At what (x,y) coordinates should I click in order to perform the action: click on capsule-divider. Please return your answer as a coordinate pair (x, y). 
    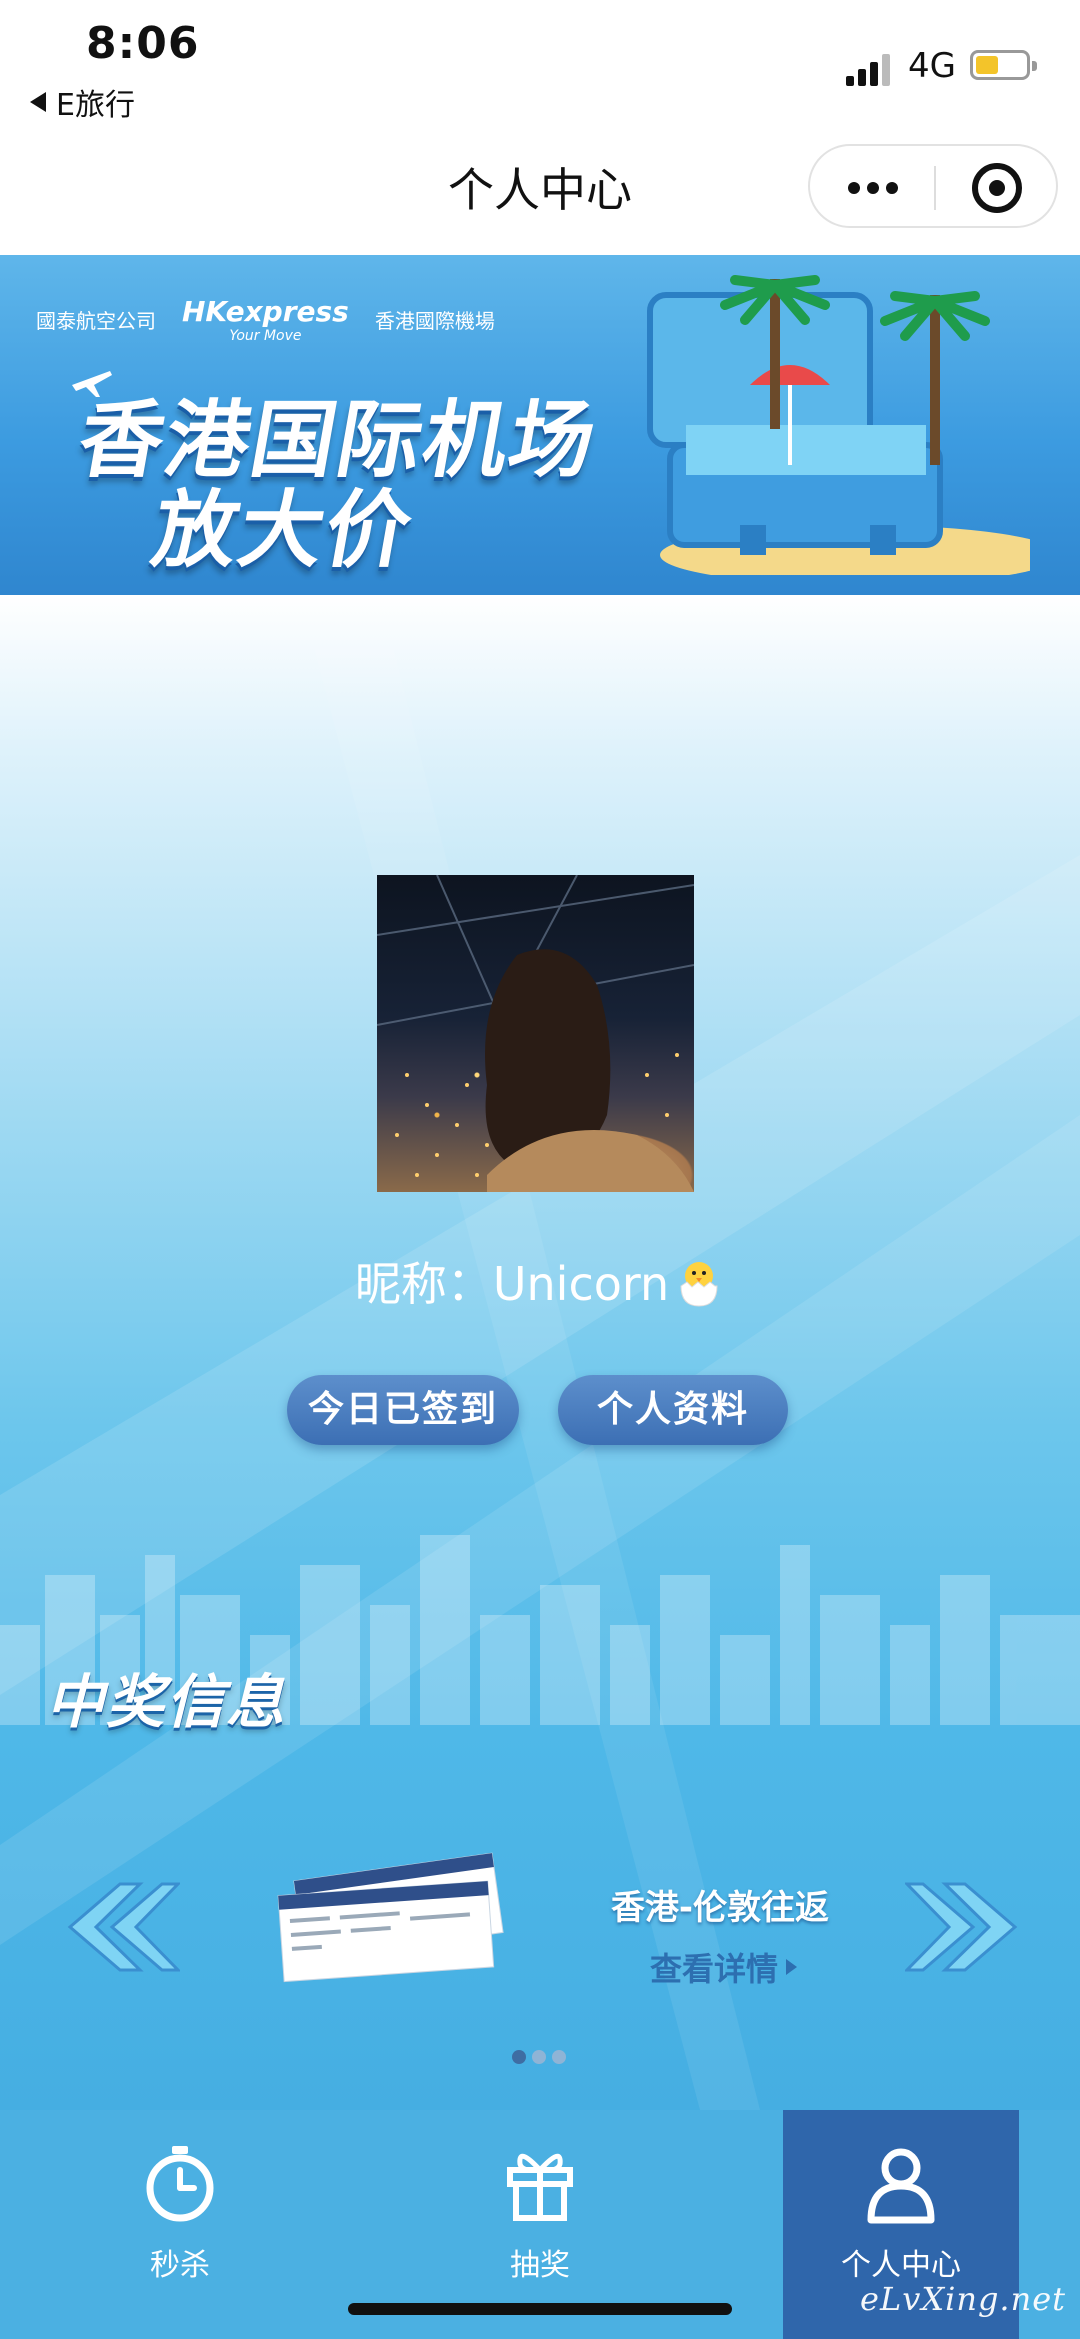
    Looking at the image, I should click on (935, 188).